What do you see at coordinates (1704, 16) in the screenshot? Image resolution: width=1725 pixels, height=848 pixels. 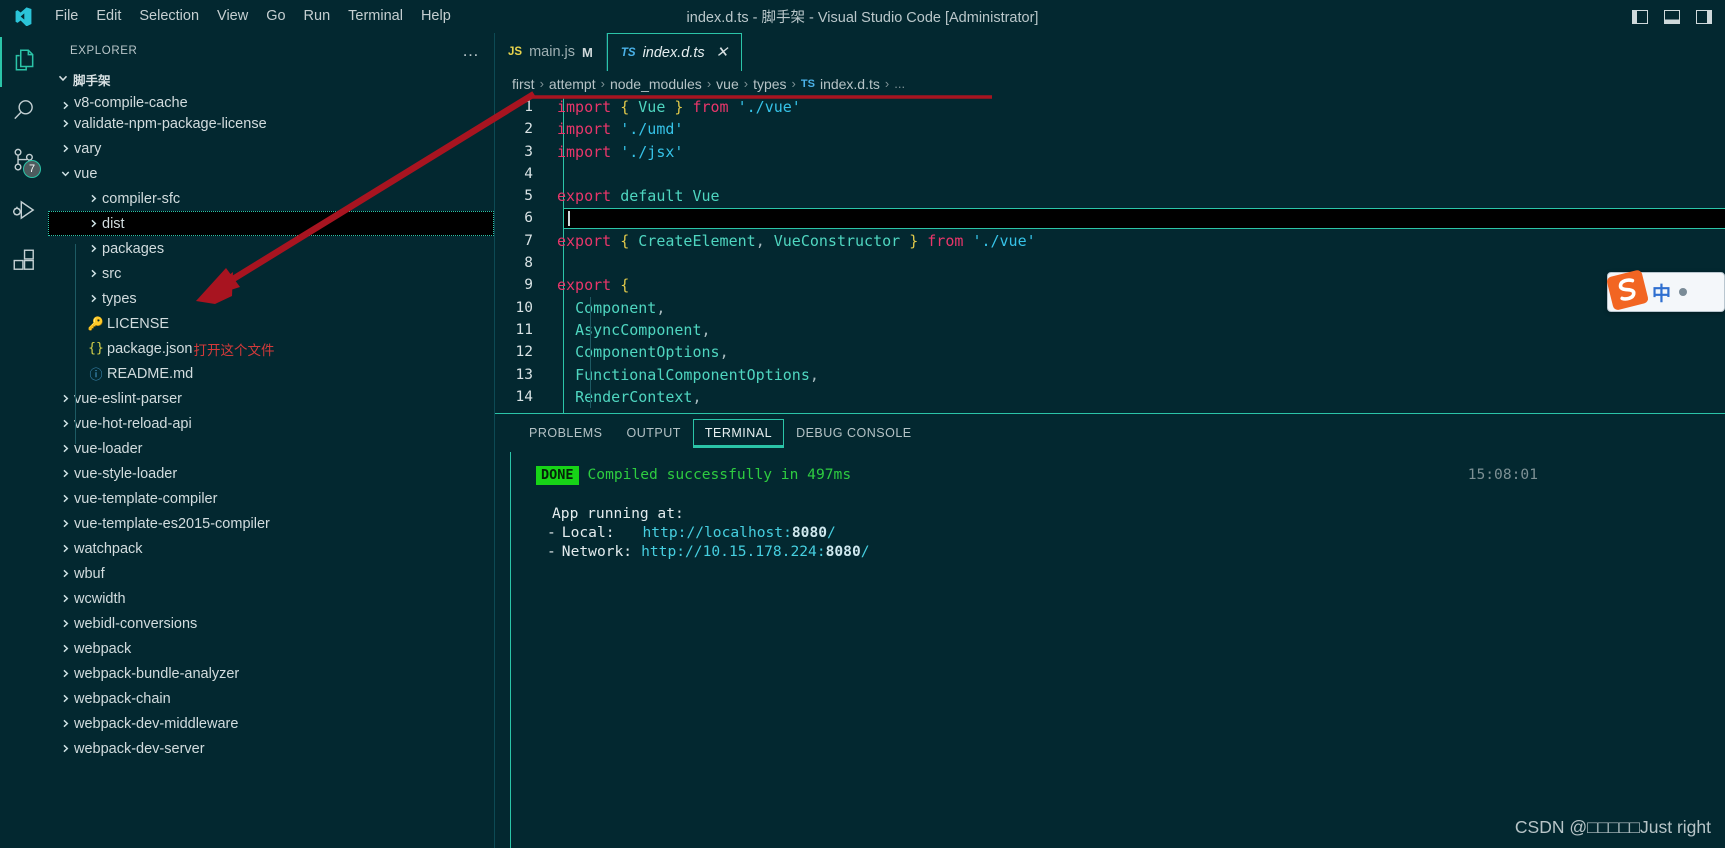 I see `toggle-secondary-sidebar-icon` at bounding box center [1704, 16].